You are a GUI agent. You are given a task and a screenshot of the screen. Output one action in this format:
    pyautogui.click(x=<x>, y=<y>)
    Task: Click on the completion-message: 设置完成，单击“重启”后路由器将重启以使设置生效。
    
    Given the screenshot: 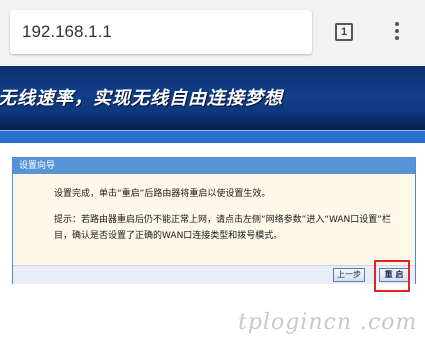 What is the action you would take?
    pyautogui.click(x=162, y=194)
    